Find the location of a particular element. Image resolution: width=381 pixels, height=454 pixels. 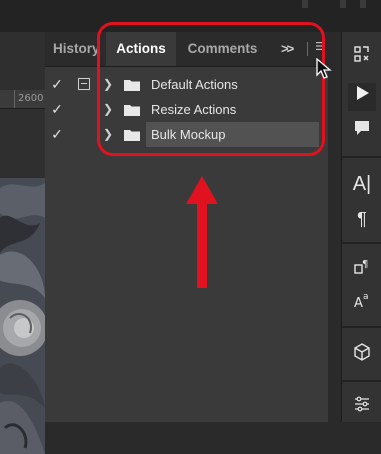

svg-text: A is located at coordinates (358, 303).